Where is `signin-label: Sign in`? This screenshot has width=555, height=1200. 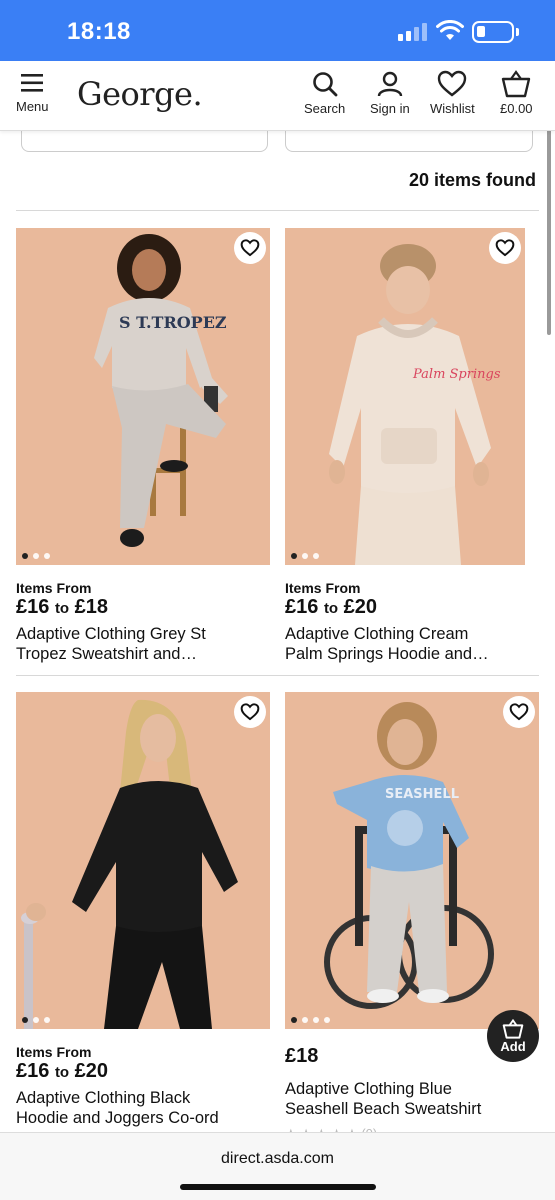 signin-label: Sign in is located at coordinates (390, 108).